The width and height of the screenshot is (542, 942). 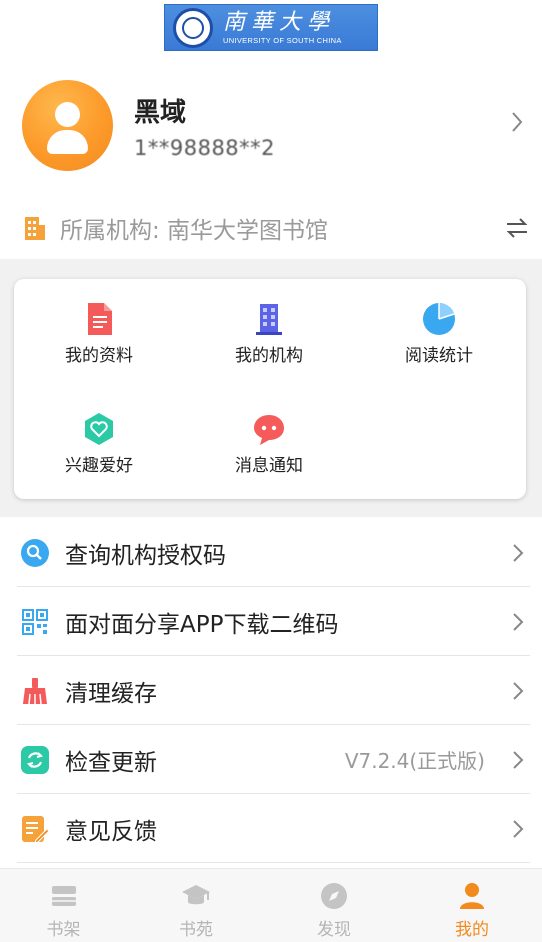 I want to click on tab-bookshelf: 书架, so click(x=63, y=905).